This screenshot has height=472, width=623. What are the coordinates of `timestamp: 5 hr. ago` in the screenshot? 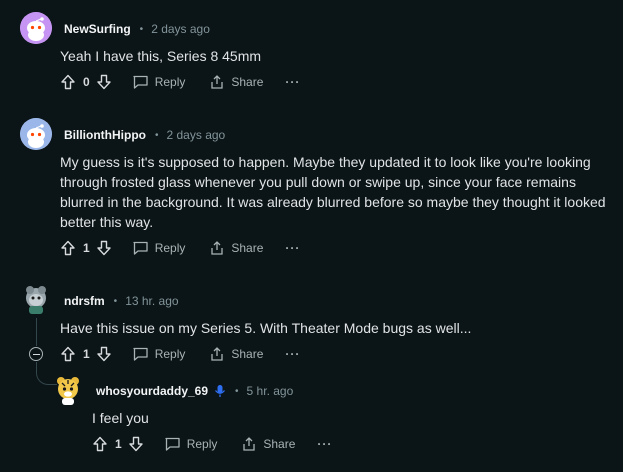 It's located at (270, 391).